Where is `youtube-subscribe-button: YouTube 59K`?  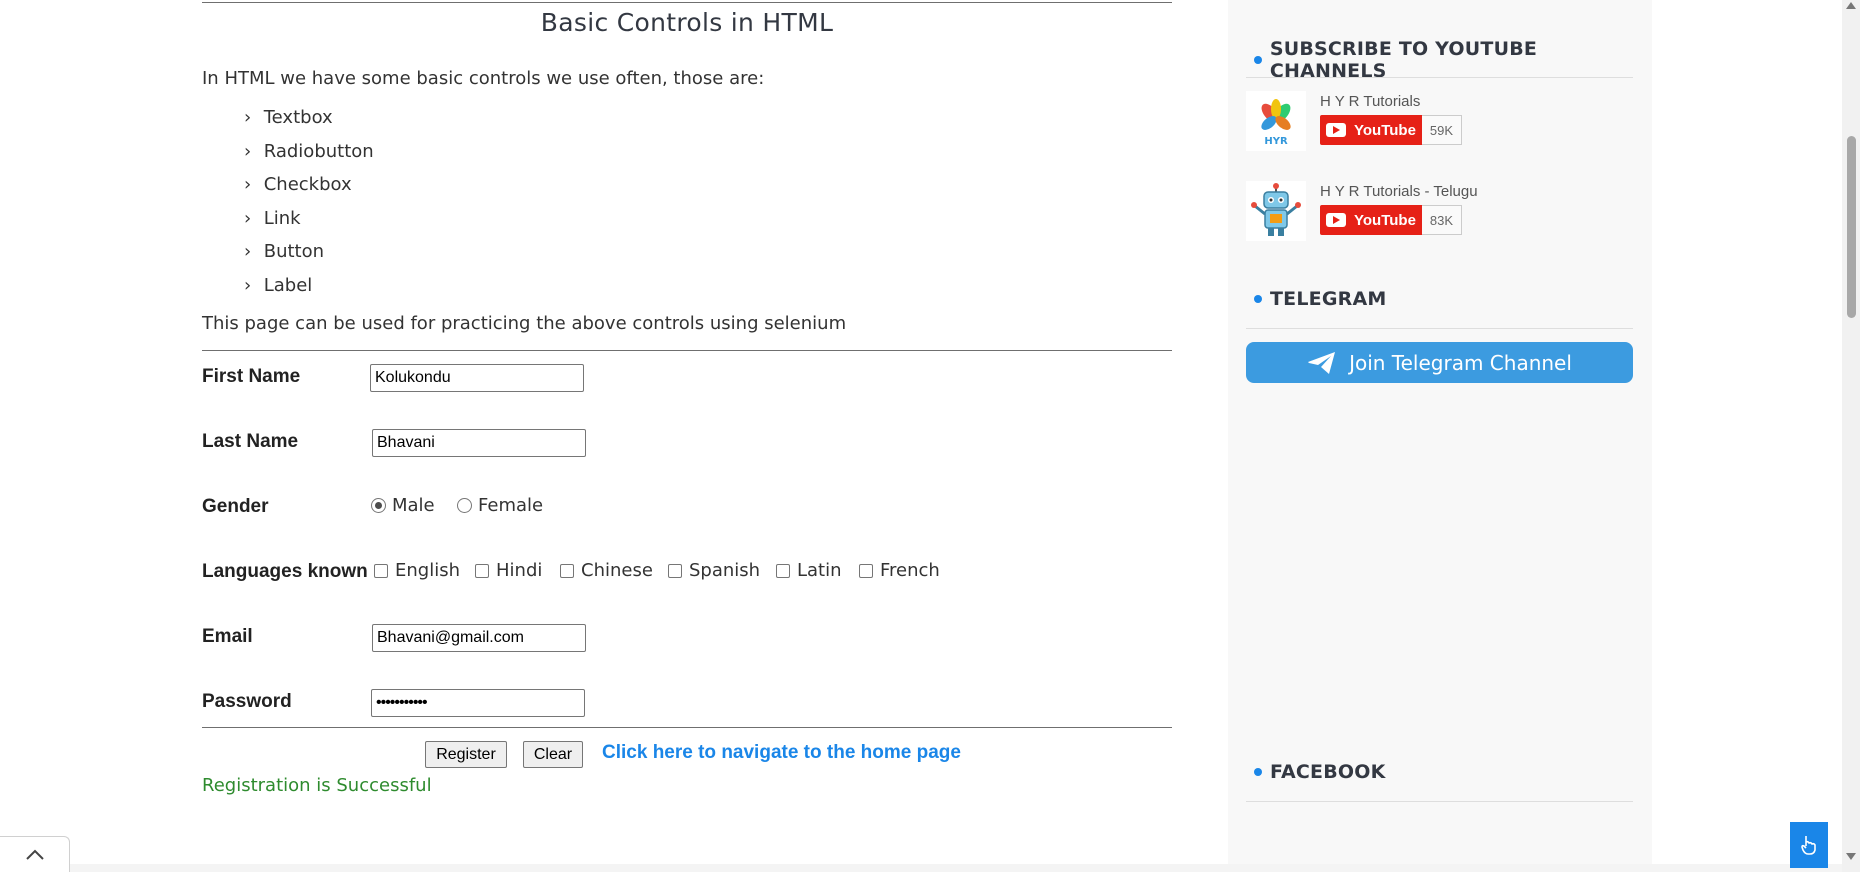 youtube-subscribe-button: YouTube 59K is located at coordinates (1391, 130).